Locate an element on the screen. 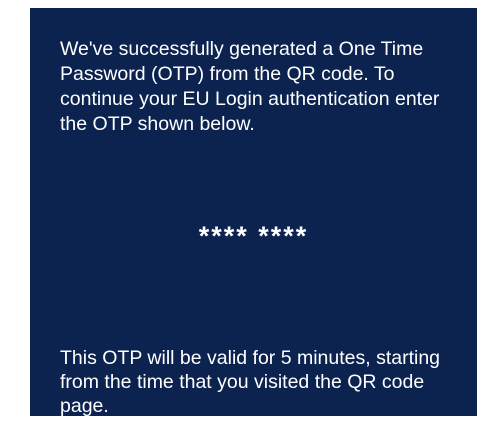 The image size is (495, 423). otp-code: **** **** is located at coordinates (253, 236).